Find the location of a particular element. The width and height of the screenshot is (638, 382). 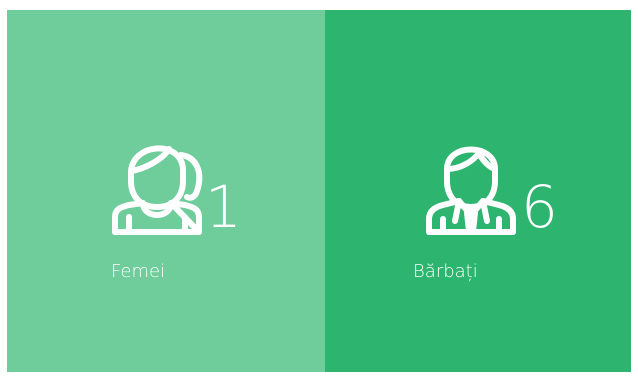

female-user-icon is located at coordinates (159, 180).